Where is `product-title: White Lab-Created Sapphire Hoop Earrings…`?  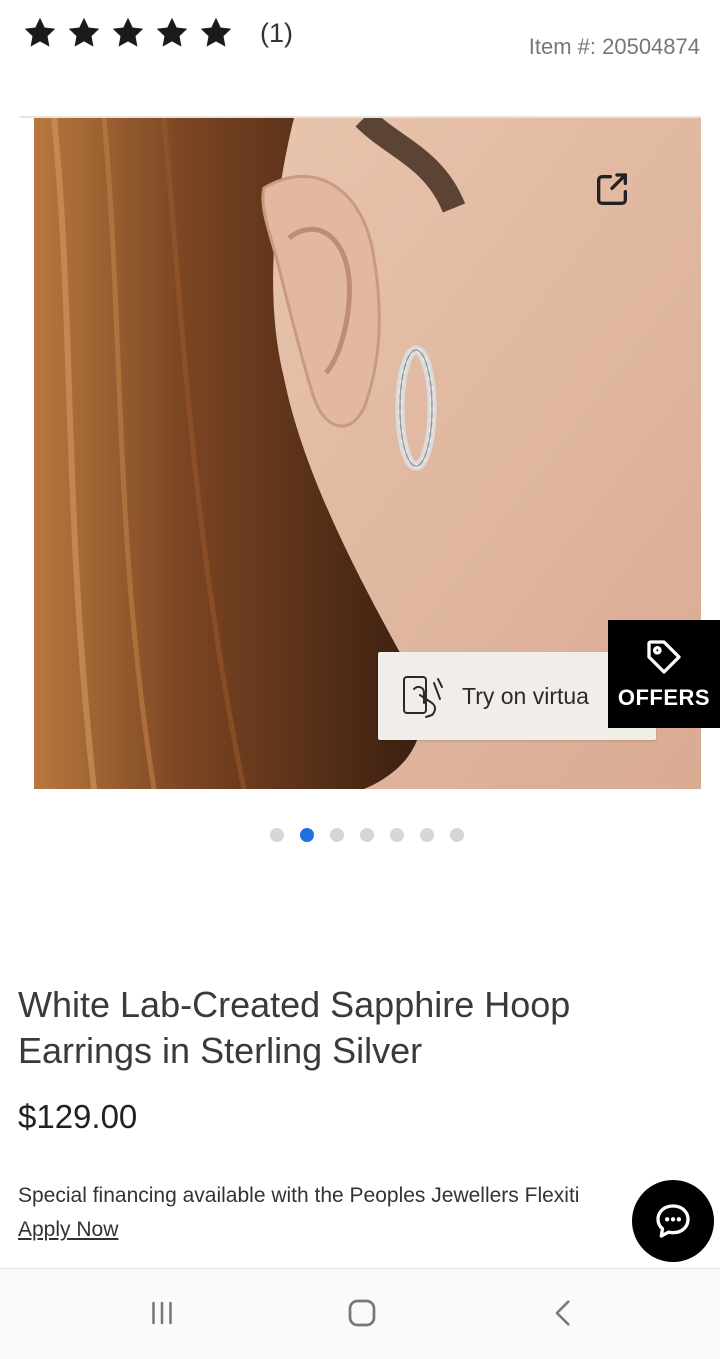 product-title: White Lab-Created Sapphire Hoop Earrings… is located at coordinates (294, 1027).